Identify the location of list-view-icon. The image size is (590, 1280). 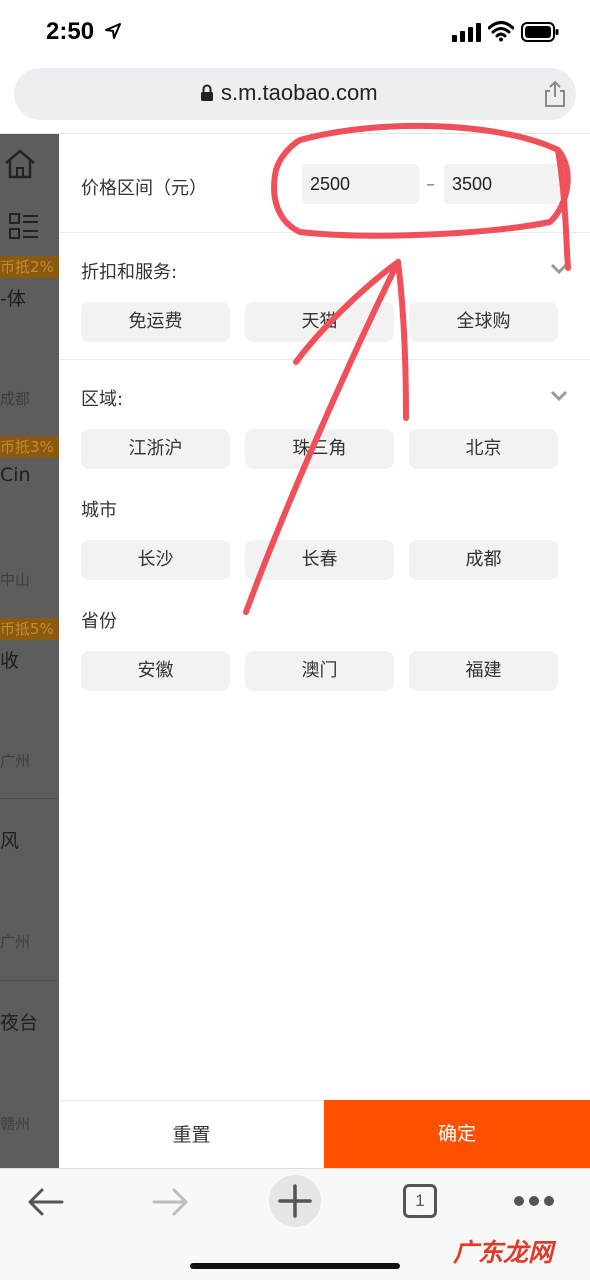
(23, 226).